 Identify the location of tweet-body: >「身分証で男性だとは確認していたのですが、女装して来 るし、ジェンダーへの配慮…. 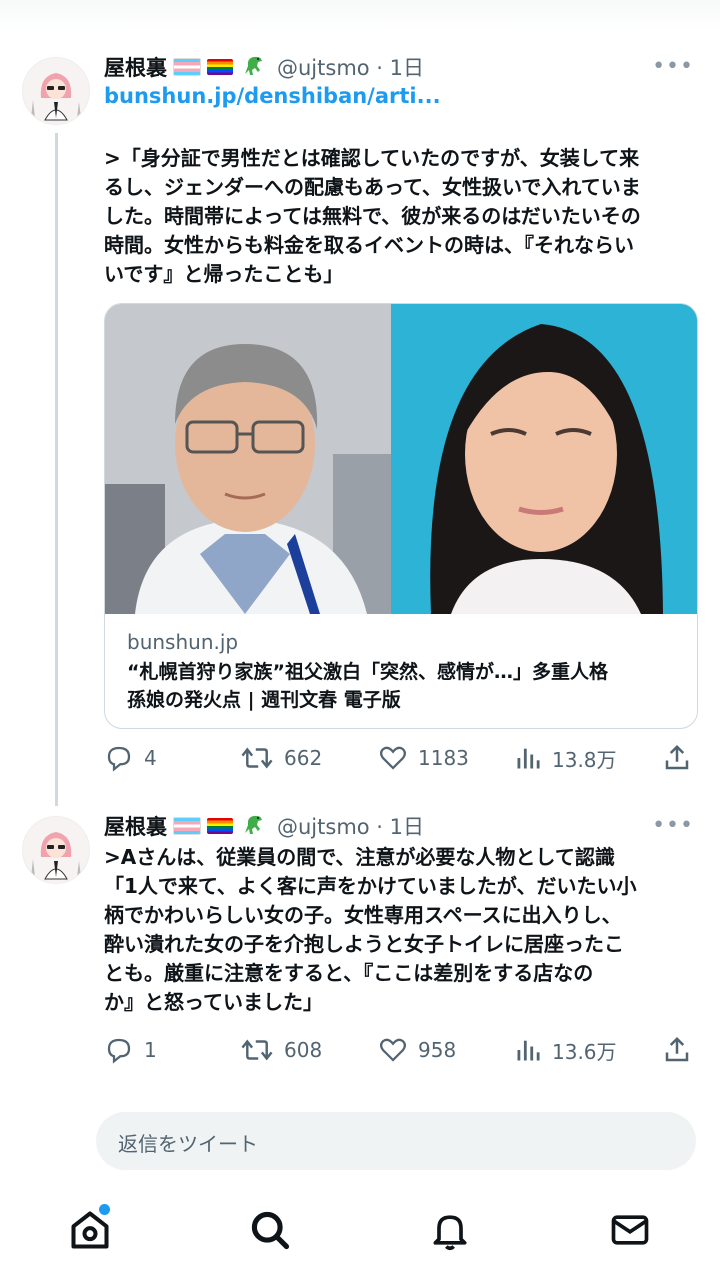
(399, 216).